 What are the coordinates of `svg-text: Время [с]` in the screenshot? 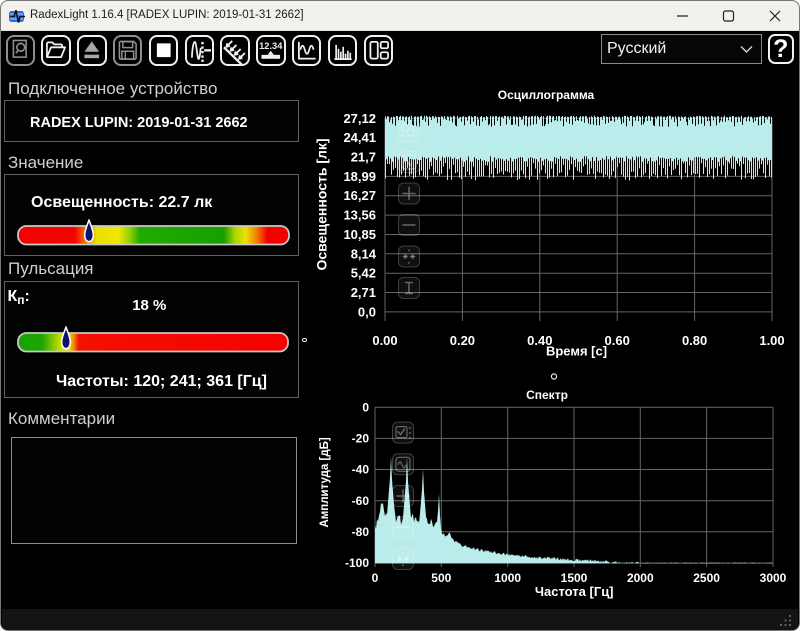 It's located at (576, 351).